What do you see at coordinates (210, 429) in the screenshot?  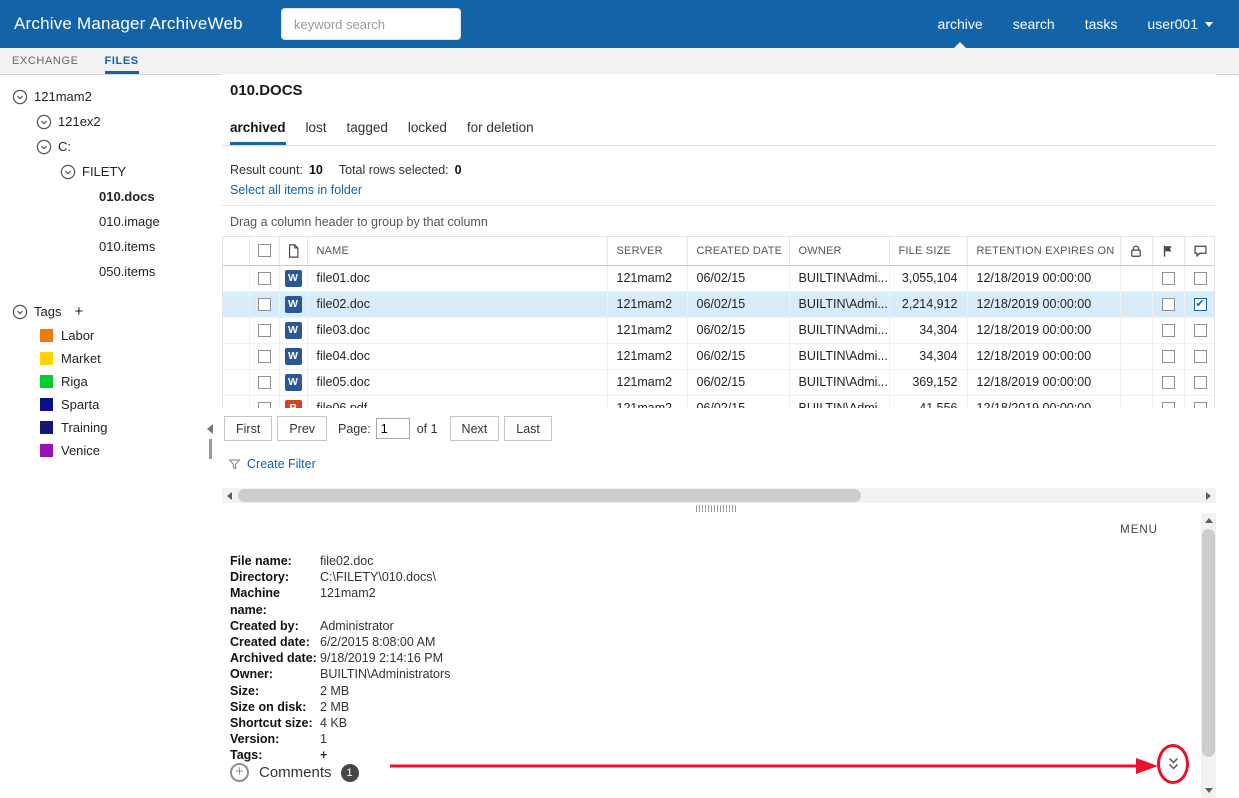 I see `collapse-sidebar-icon` at bounding box center [210, 429].